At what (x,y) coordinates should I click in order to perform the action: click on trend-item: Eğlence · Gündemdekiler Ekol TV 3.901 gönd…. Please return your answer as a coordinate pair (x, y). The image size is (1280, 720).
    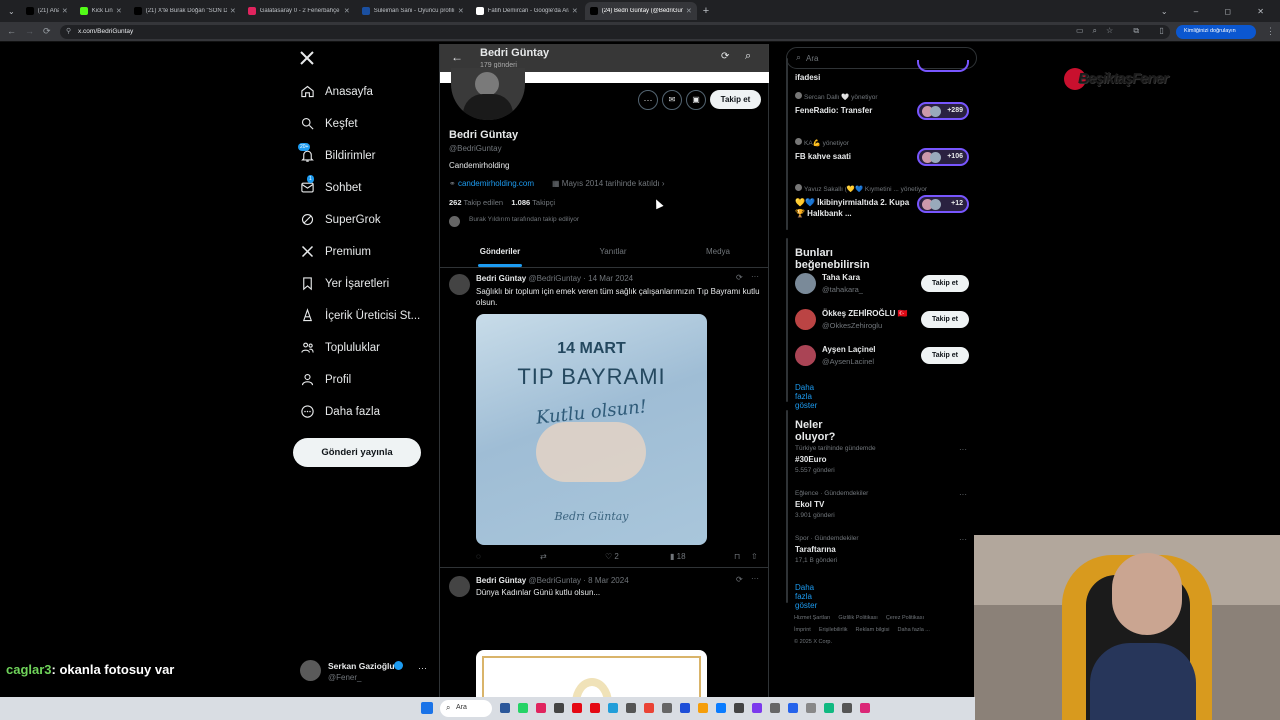
    Looking at the image, I should click on (883, 504).